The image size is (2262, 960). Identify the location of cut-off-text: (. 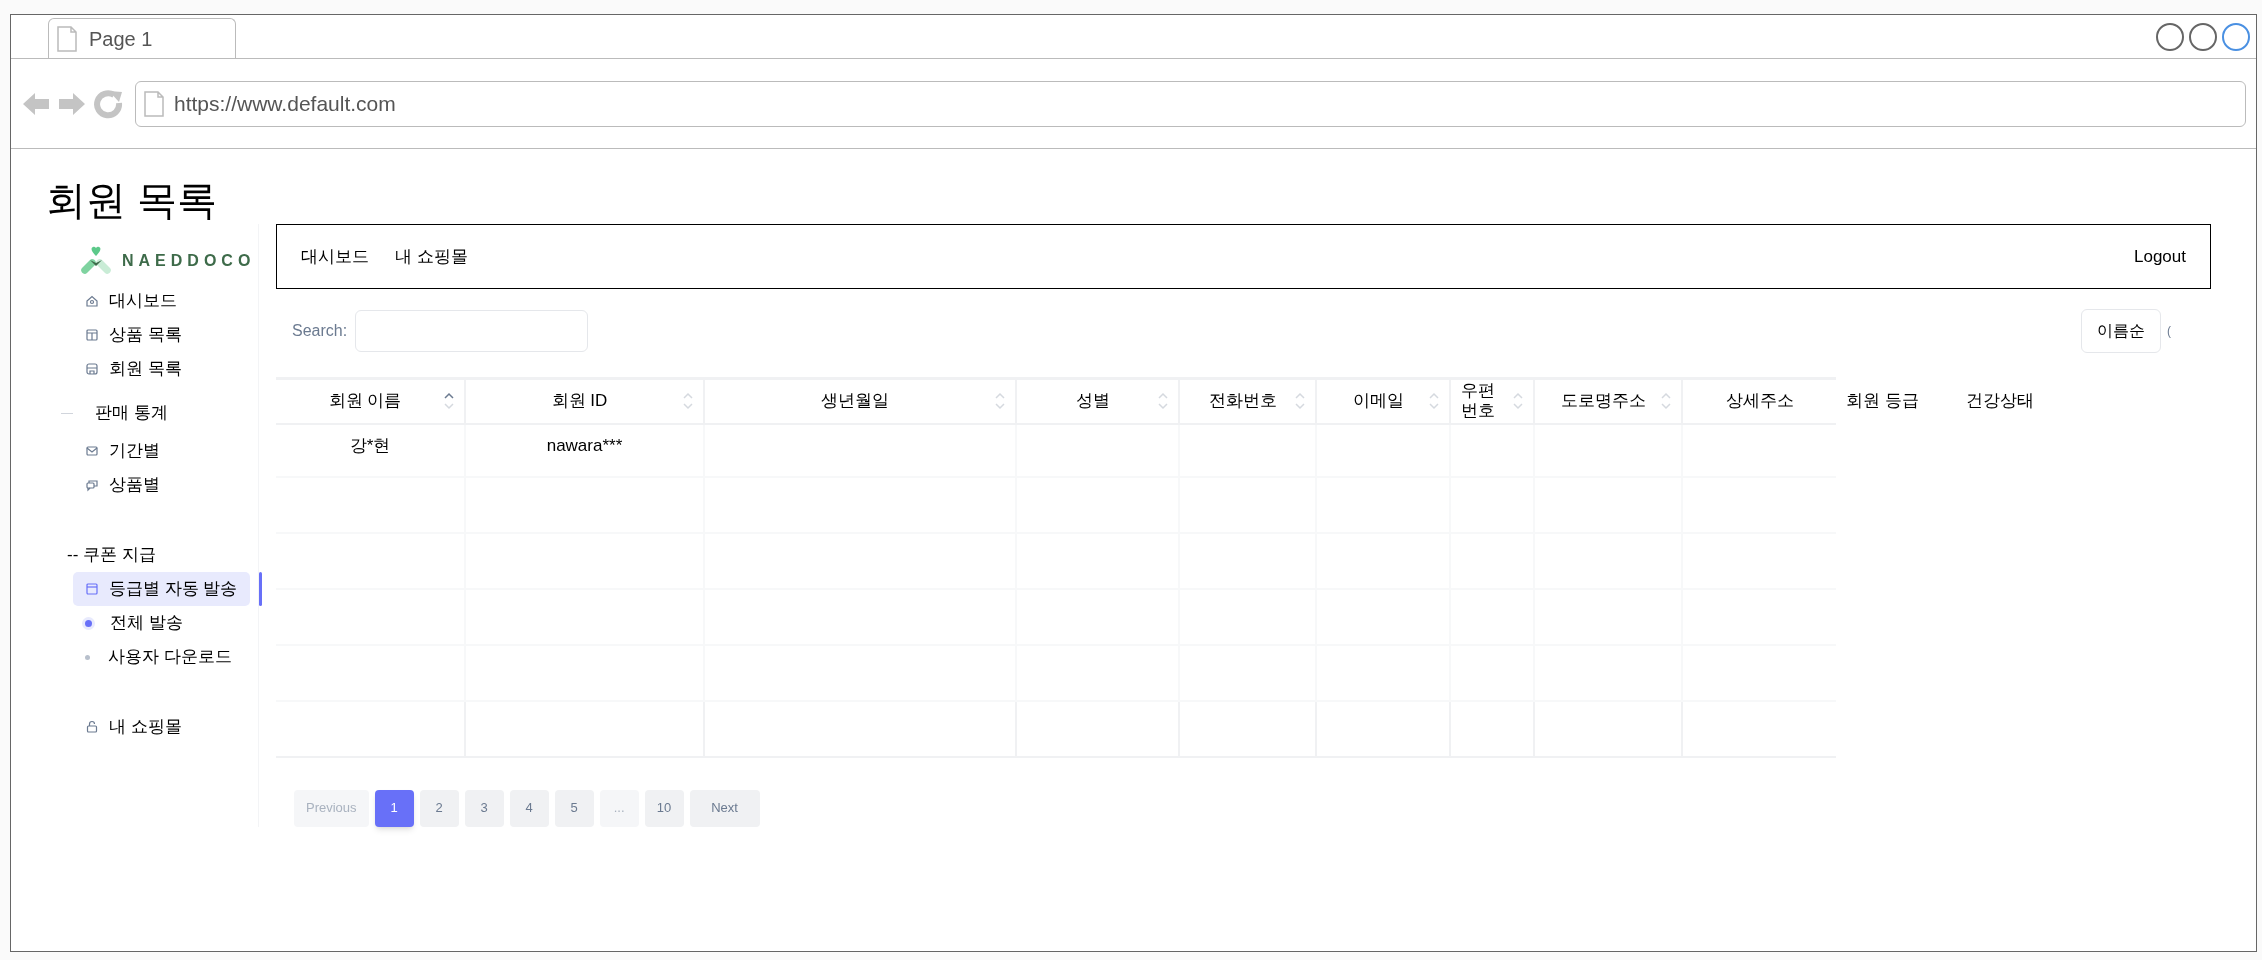
(2169, 331).